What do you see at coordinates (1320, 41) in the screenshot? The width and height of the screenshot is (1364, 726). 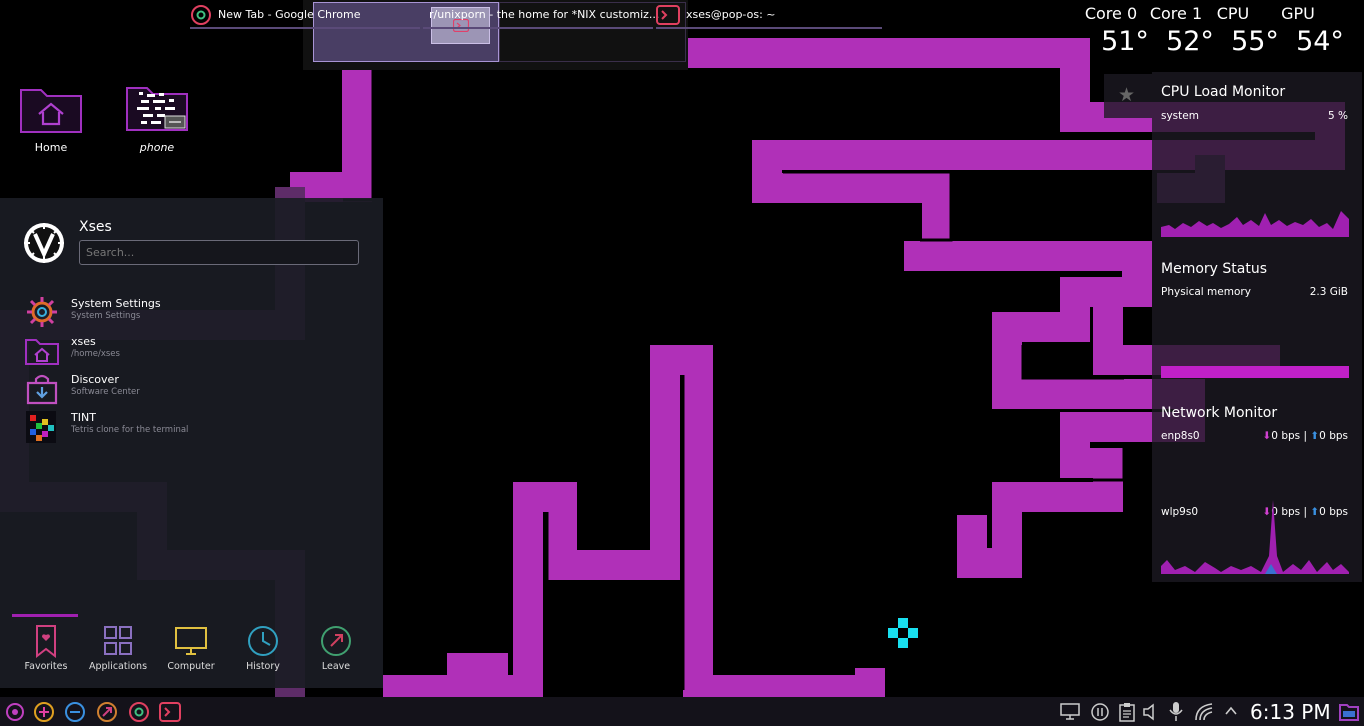 I see `sensor-value: 54°` at bounding box center [1320, 41].